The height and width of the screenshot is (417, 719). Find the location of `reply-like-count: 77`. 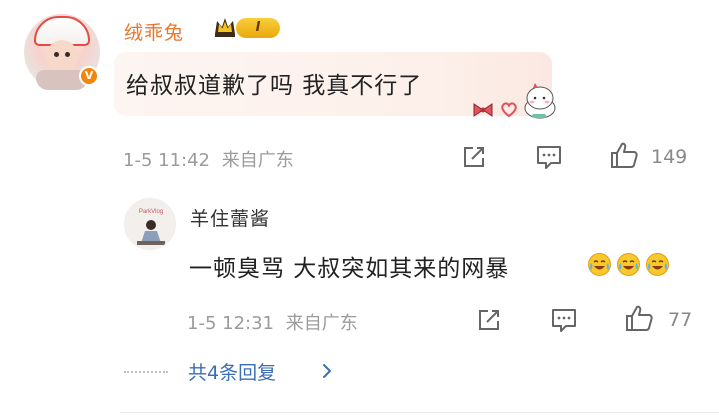

reply-like-count: 77 is located at coordinates (680, 320).